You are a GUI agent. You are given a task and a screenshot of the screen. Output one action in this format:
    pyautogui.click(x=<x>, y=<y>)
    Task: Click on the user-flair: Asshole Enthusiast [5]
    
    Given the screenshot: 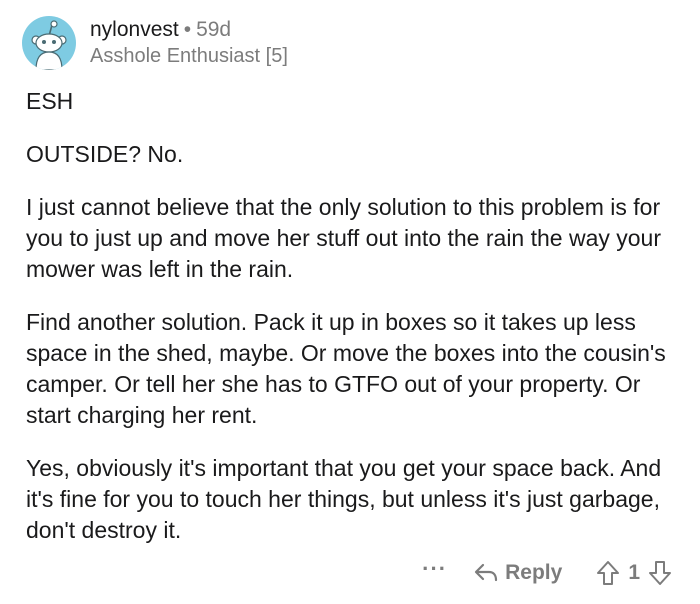 What is the action you would take?
    pyautogui.click(x=189, y=56)
    